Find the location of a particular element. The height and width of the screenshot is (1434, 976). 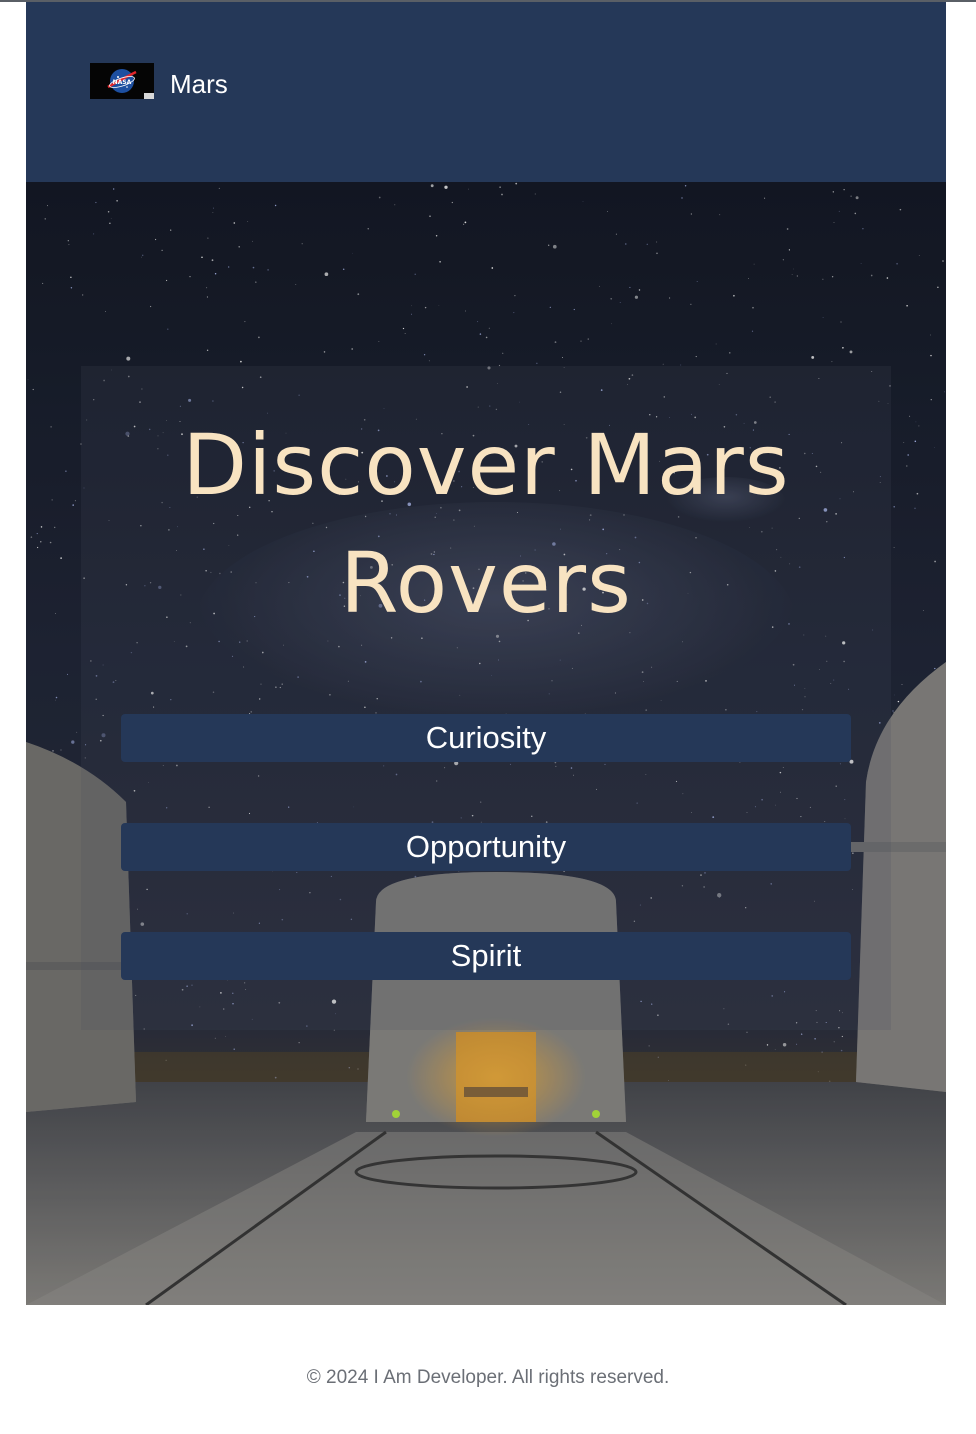

rover-button-opportunity: Opportunity is located at coordinates (486, 847).